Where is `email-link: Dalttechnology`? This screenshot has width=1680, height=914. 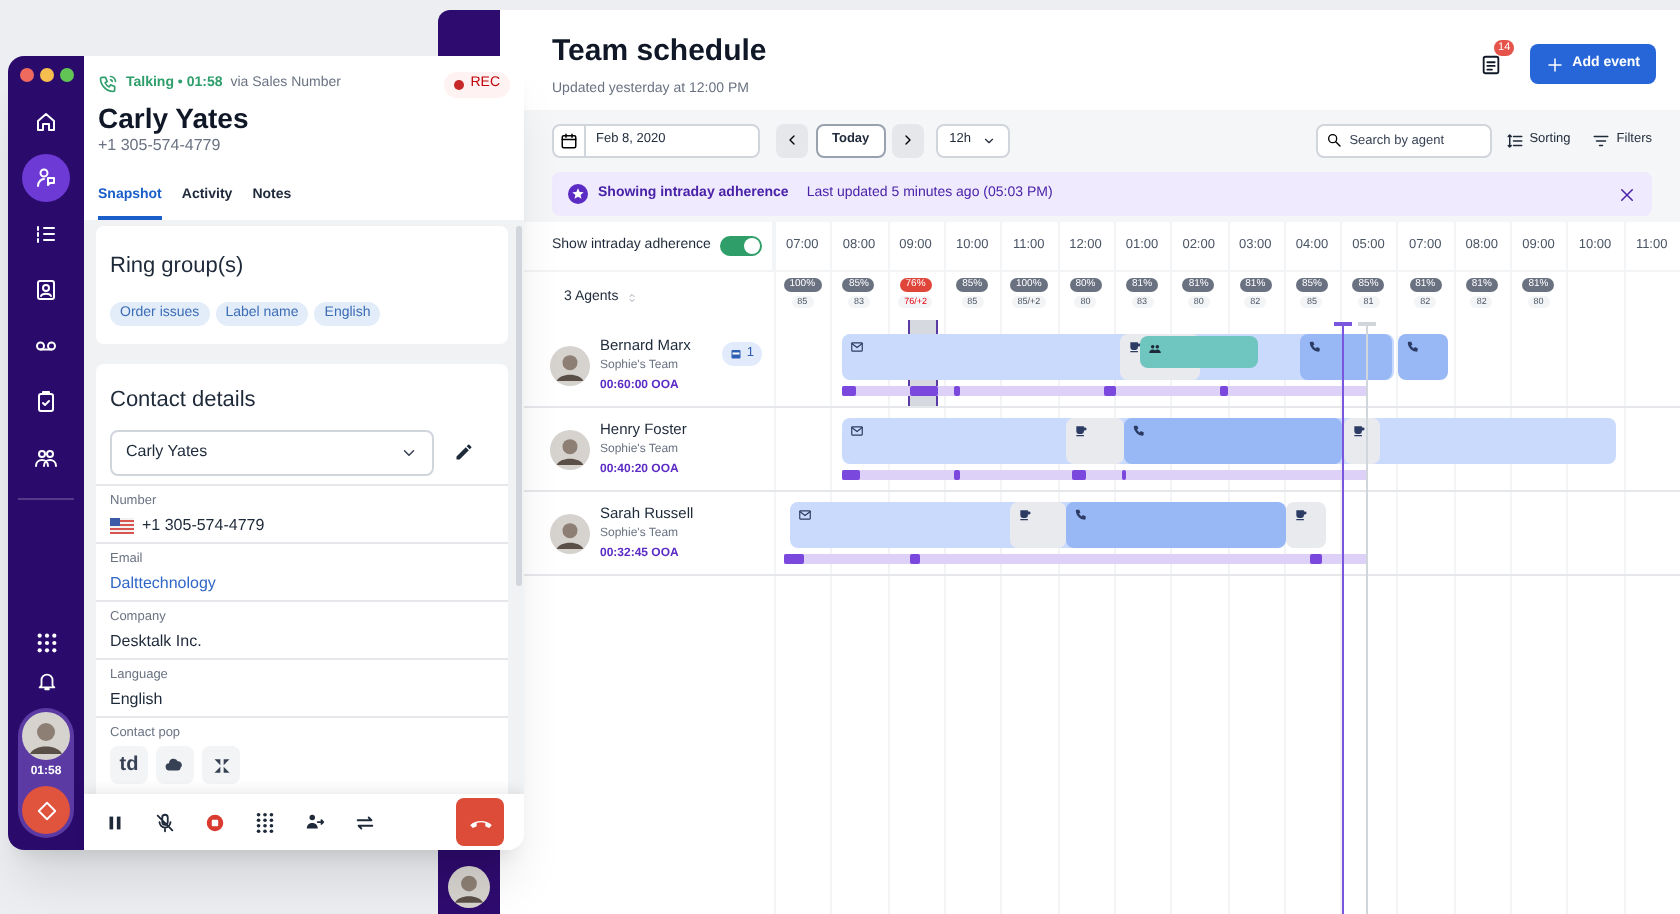 email-link: Dalttechnology is located at coordinates (163, 584).